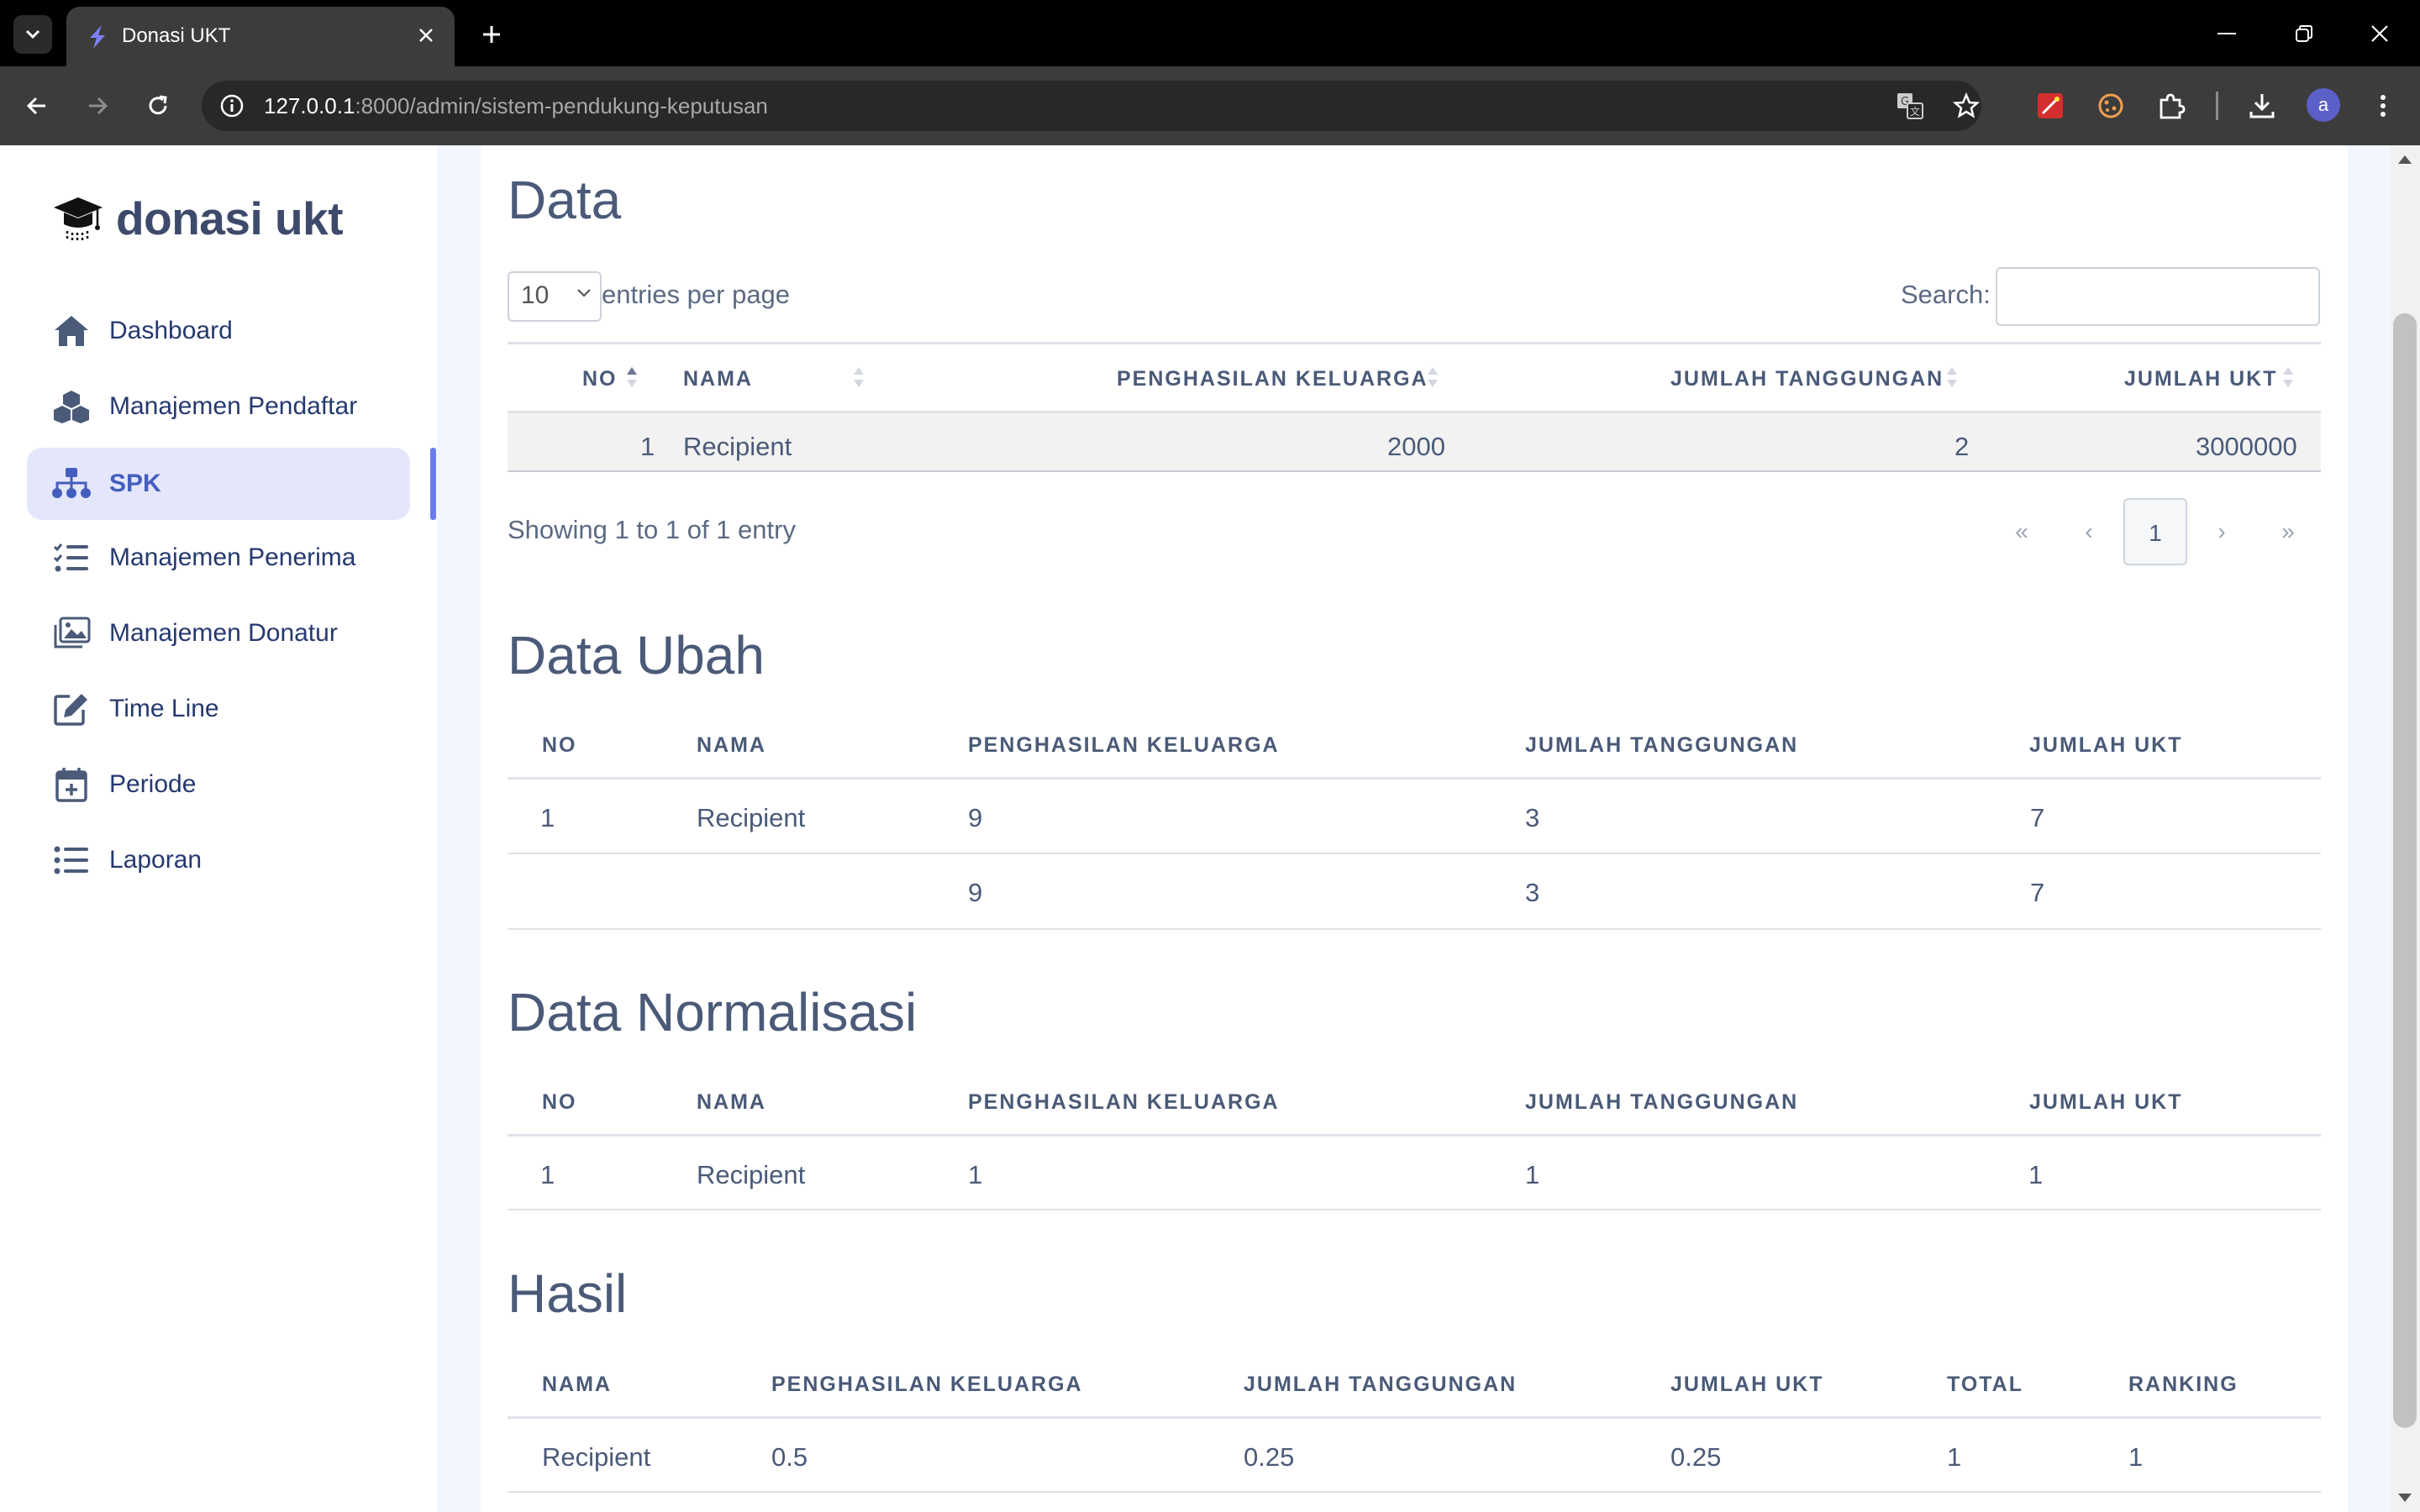 The height and width of the screenshot is (1512, 2420). Describe the element at coordinates (218, 558) in the screenshot. I see `sidebar-item-manajemen-penerima: Manajemen Penerima` at that location.